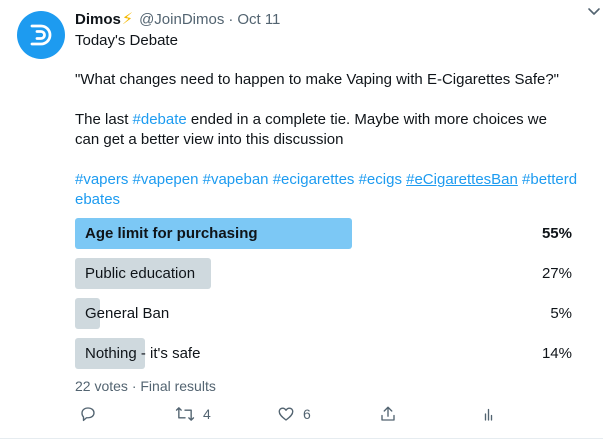 The image size is (603, 439). I want to click on paragraph-text-start: The last, so click(104, 119).